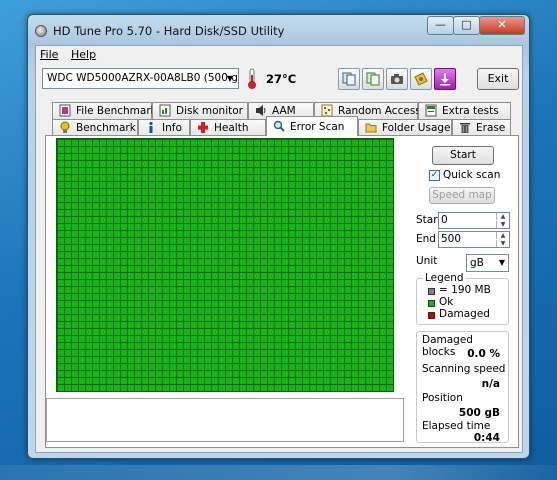 Image resolution: width=557 pixels, height=480 pixels. Describe the element at coordinates (143, 78) in the screenshot. I see `drive-select-value: WDC WD5000AZRX-00A8LB0 (500 gB)` at that location.